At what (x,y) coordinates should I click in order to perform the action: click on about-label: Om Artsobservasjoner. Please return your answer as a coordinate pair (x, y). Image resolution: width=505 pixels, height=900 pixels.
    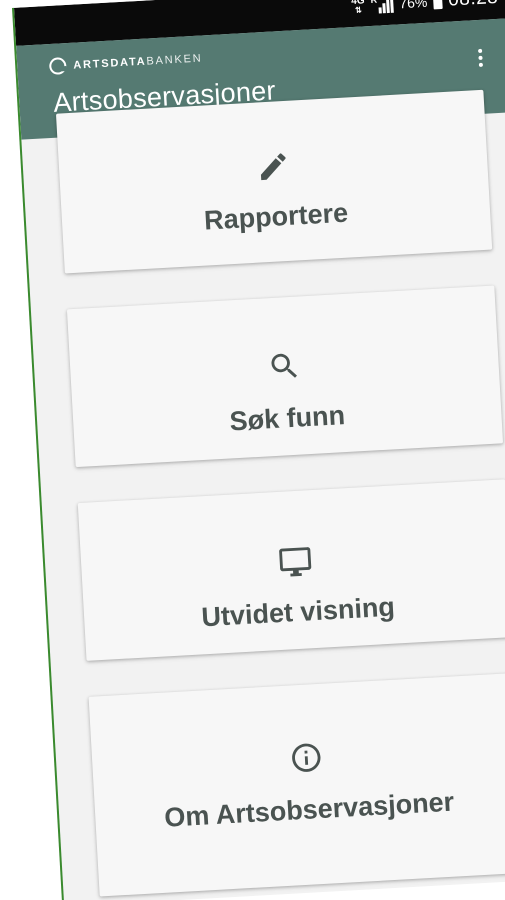
    Looking at the image, I should click on (309, 809).